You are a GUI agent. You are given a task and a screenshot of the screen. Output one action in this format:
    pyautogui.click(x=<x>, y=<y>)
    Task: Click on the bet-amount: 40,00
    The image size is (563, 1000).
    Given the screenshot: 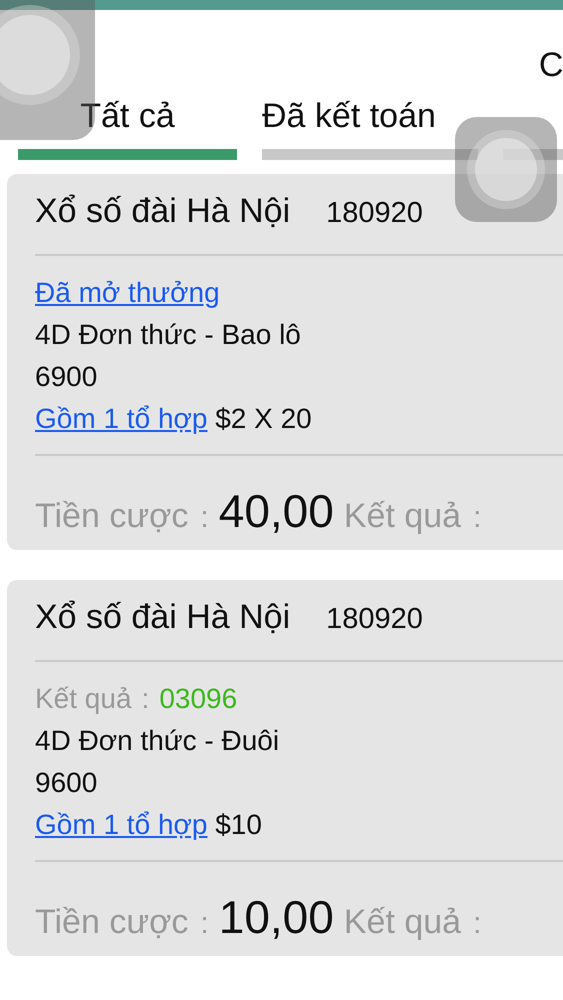 What is the action you would take?
    pyautogui.click(x=276, y=511)
    